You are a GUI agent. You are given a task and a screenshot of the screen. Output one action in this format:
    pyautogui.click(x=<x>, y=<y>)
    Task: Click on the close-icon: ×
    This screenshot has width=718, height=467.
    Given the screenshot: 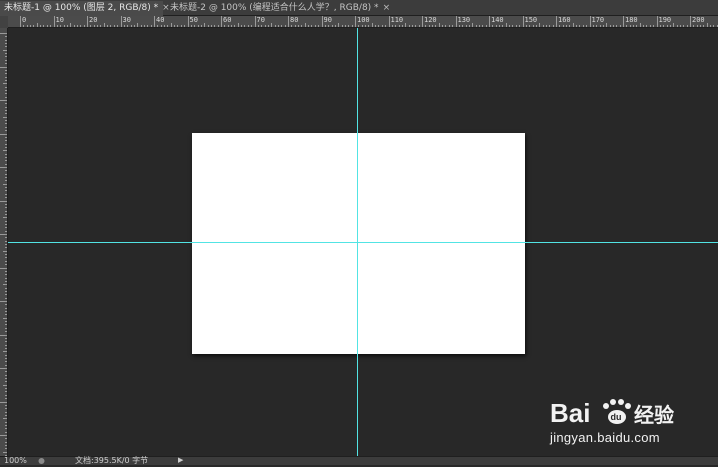 What is the action you would take?
    pyautogui.click(x=387, y=8)
    